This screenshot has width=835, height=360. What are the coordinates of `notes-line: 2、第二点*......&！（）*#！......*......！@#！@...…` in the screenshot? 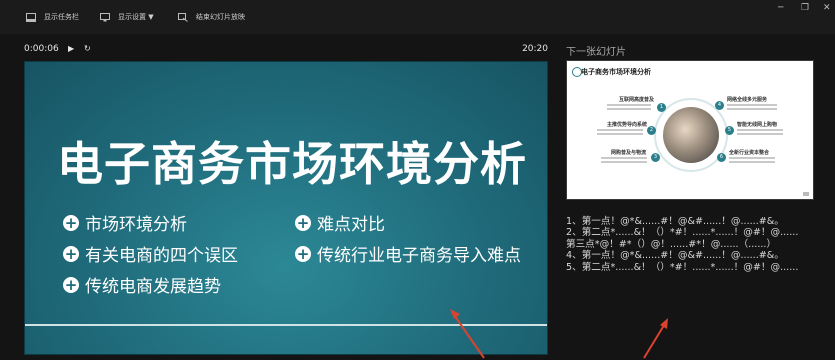 It's located at (682, 233).